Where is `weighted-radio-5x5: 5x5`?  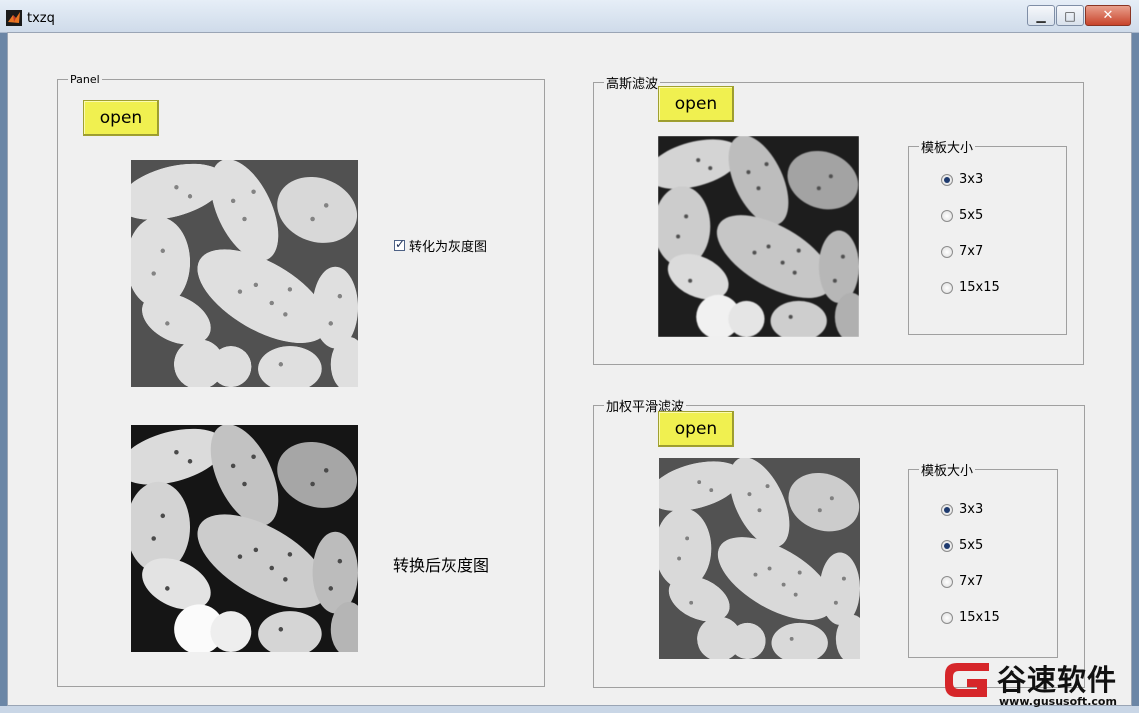
weighted-radio-5x5: 5x5 is located at coordinates (962, 545).